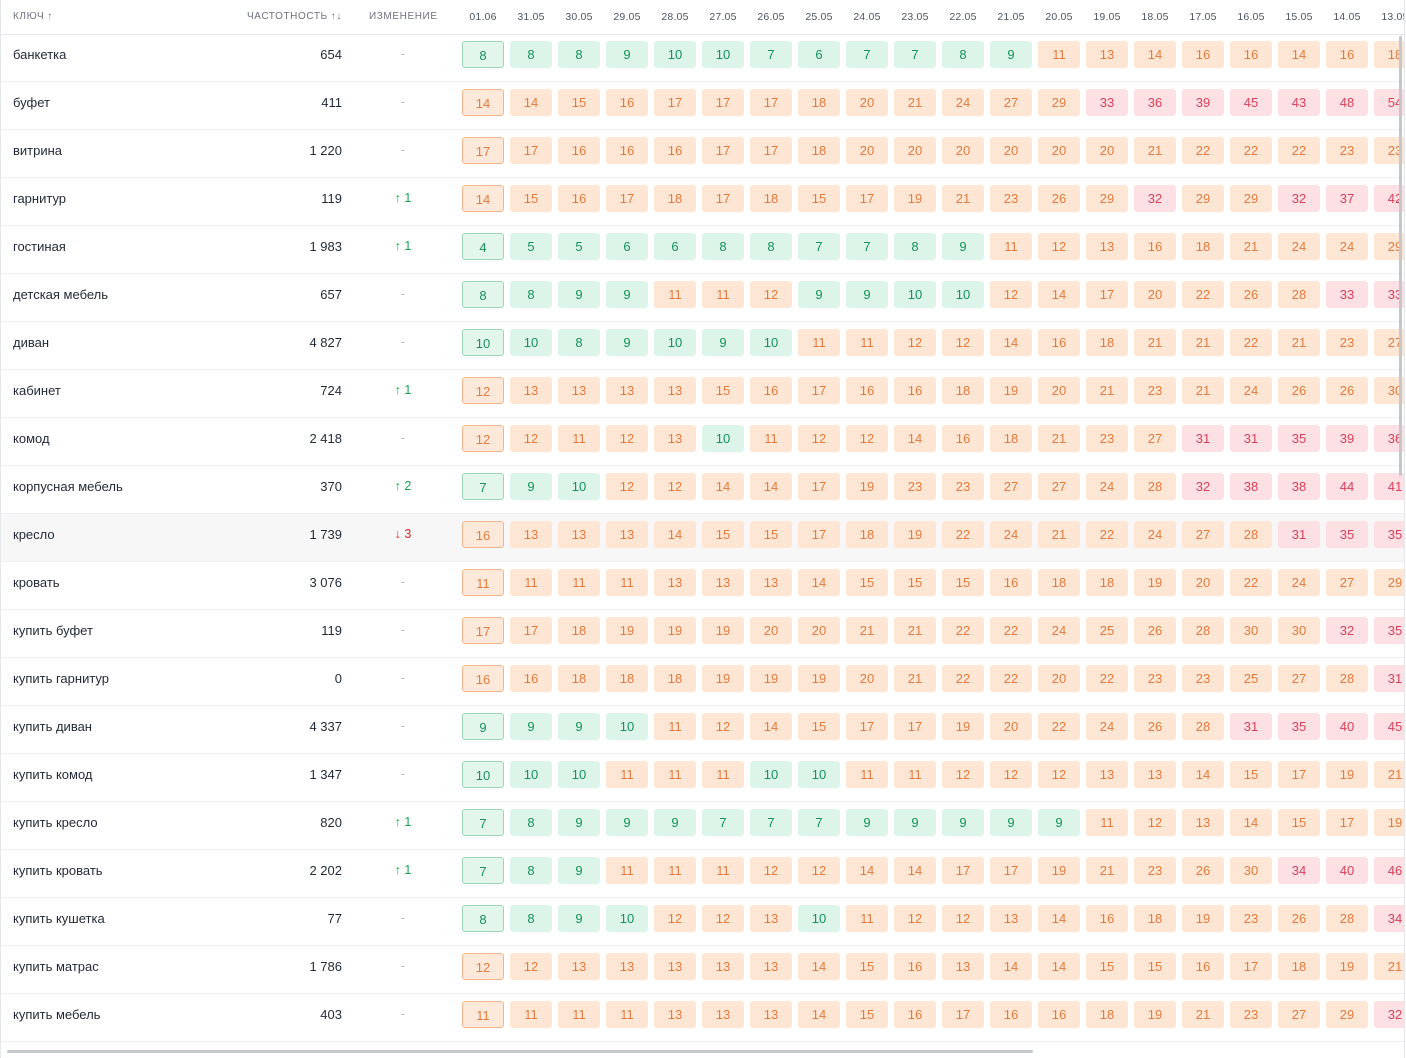  What do you see at coordinates (915, 54) in the screenshot?
I see `position-badge: 7` at bounding box center [915, 54].